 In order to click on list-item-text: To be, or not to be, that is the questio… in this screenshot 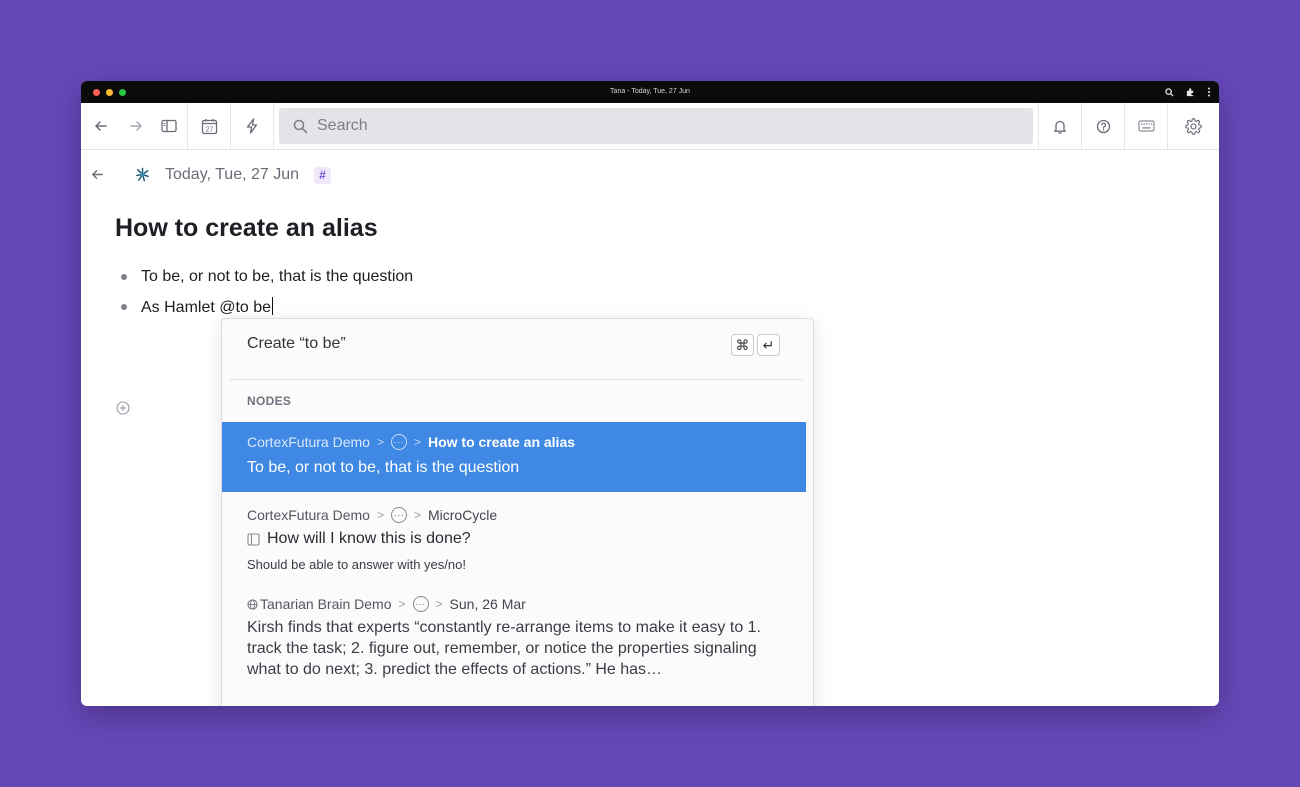, I will do `click(277, 277)`.